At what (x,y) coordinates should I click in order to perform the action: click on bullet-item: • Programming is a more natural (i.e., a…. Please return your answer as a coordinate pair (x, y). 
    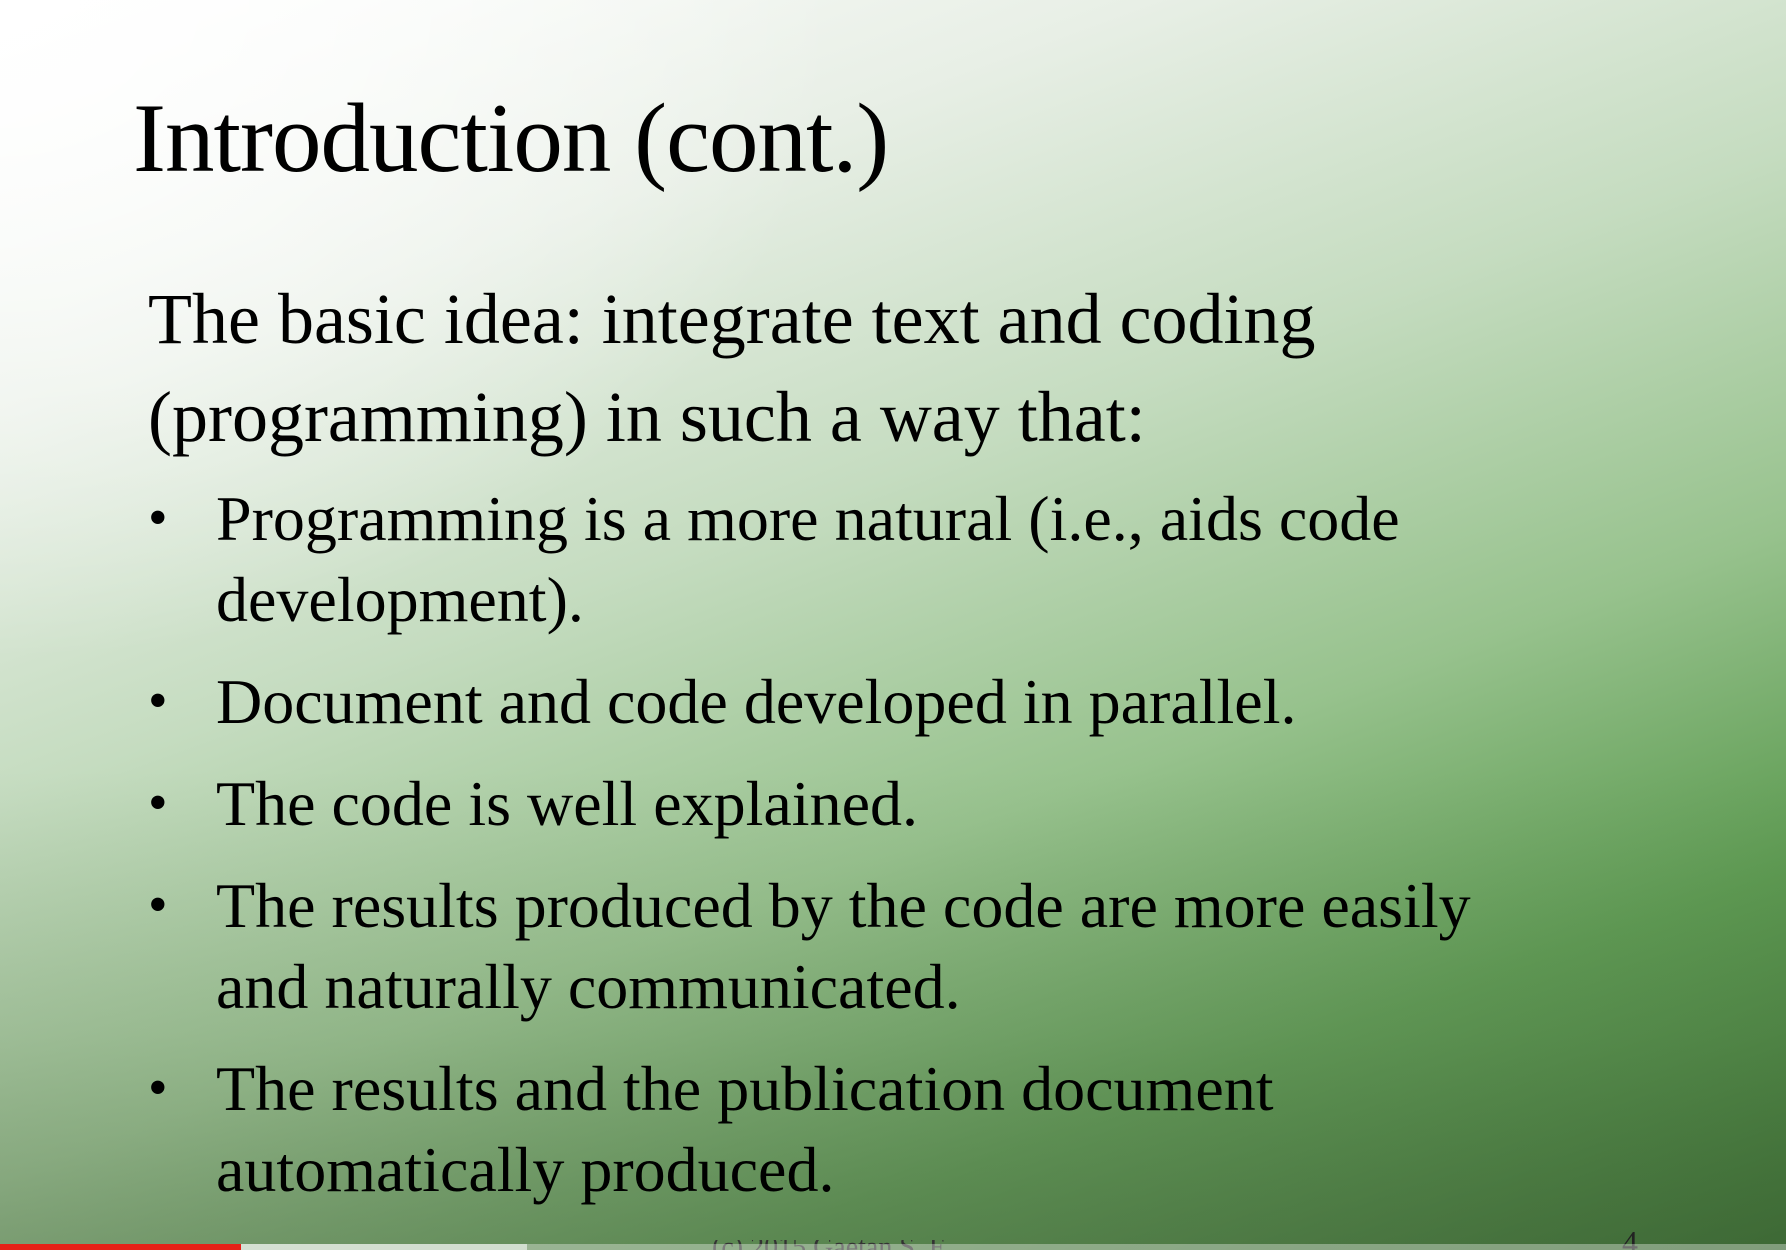
    Looking at the image, I should click on (928, 559).